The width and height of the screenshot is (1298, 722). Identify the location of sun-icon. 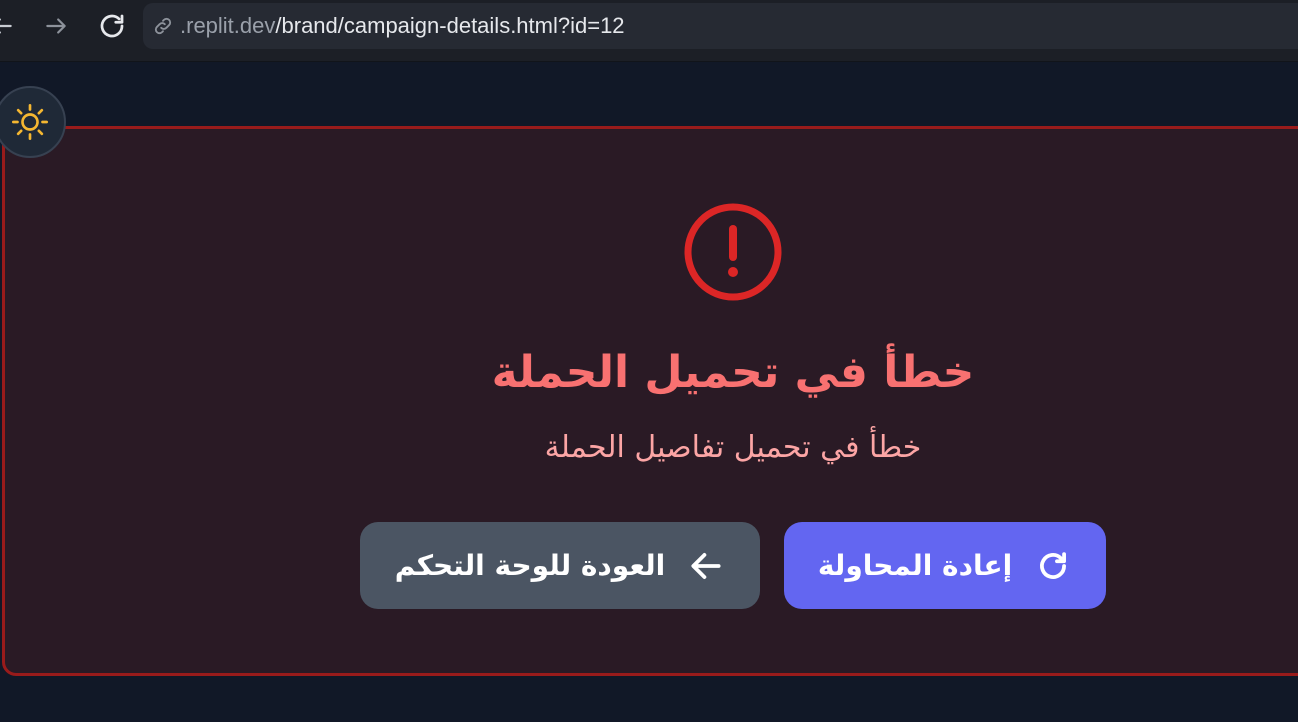
(30, 122).